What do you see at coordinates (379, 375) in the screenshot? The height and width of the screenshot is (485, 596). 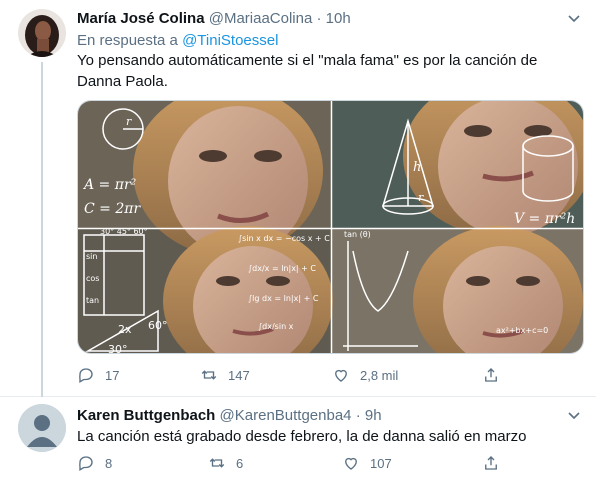 I see `like-count: 2,8 mil` at bounding box center [379, 375].